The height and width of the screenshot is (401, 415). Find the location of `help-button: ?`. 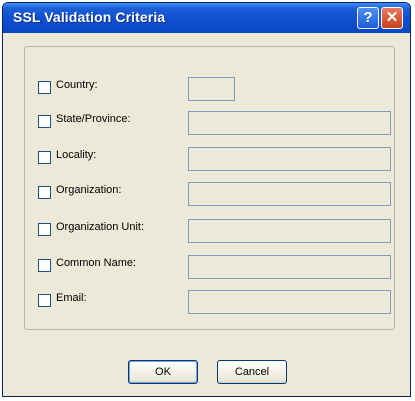

help-button: ? is located at coordinates (368, 18).